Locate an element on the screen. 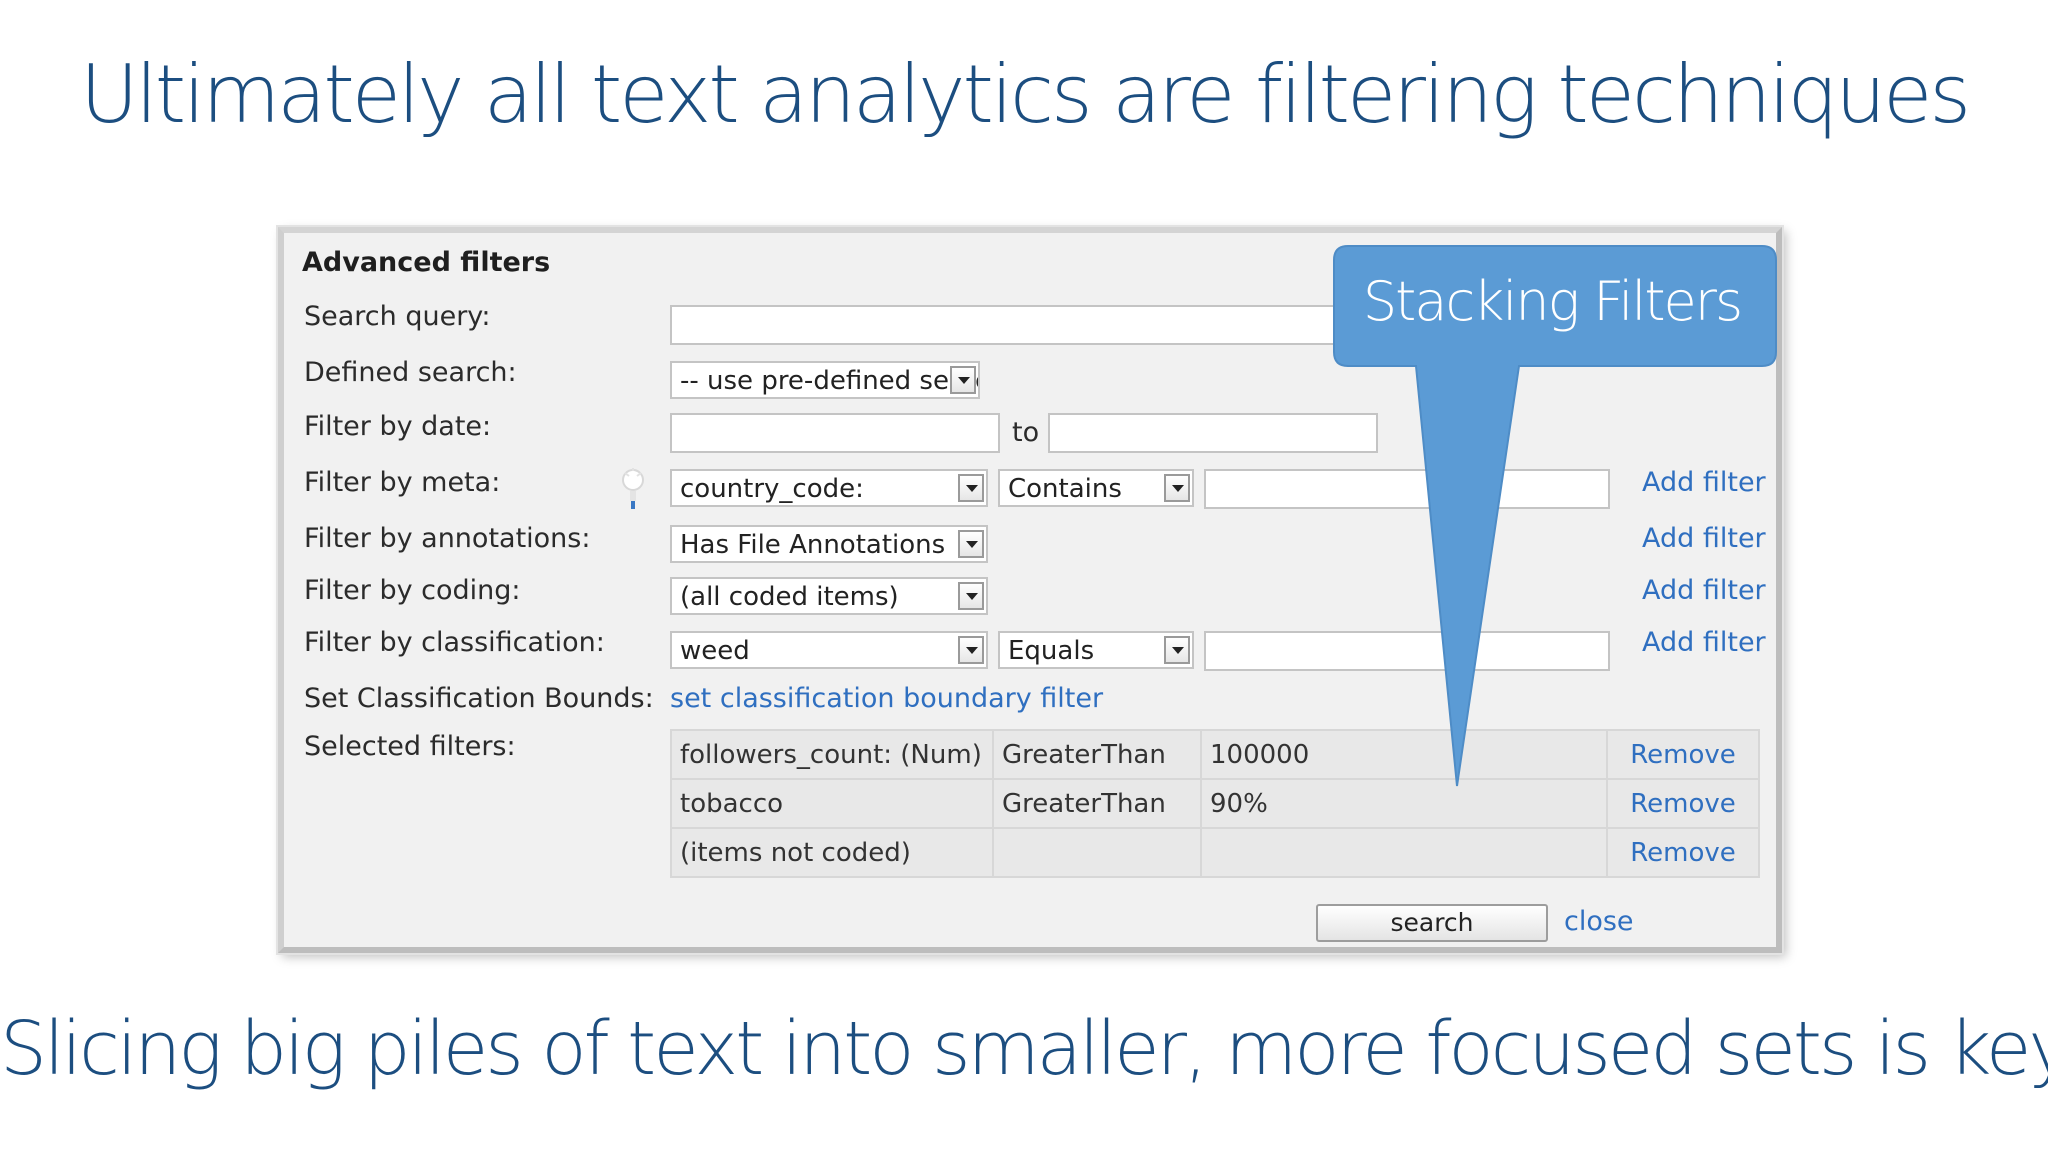 The width and height of the screenshot is (2048, 1152). meta-operator-select: Contains is located at coordinates (1096, 488).